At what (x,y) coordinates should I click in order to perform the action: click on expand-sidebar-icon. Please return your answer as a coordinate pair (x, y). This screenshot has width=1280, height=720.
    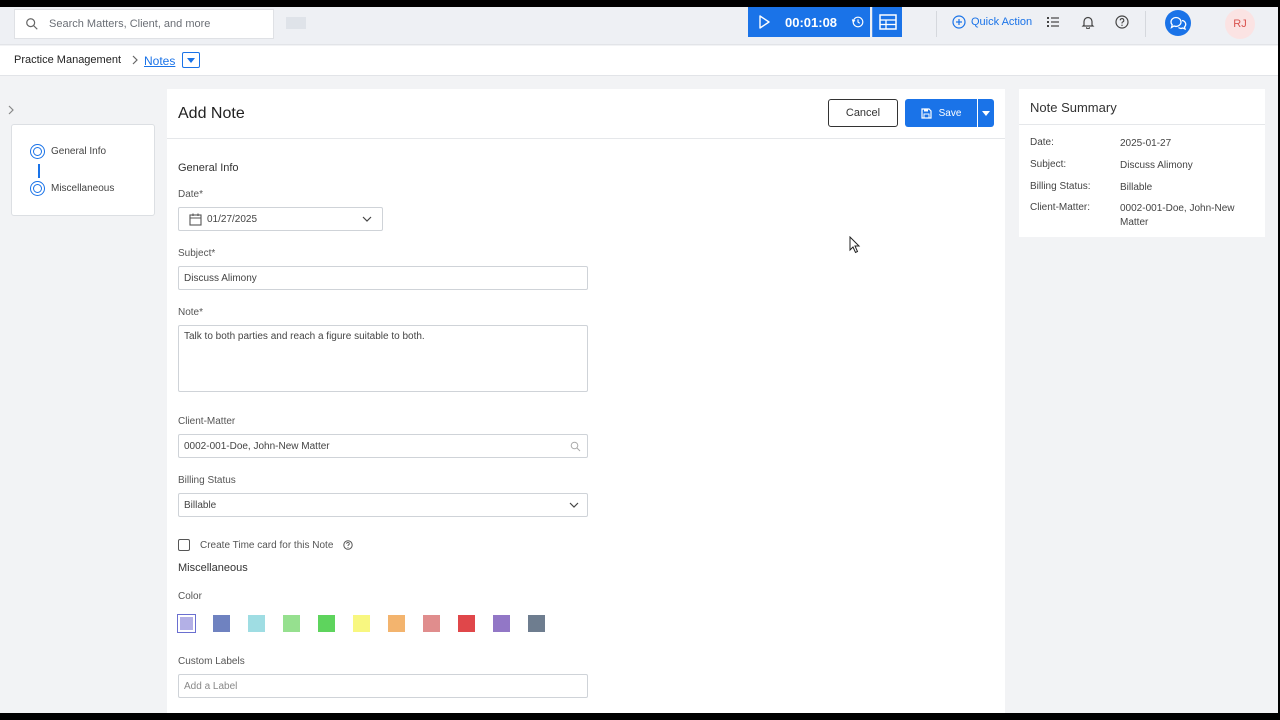
    Looking at the image, I should click on (11, 110).